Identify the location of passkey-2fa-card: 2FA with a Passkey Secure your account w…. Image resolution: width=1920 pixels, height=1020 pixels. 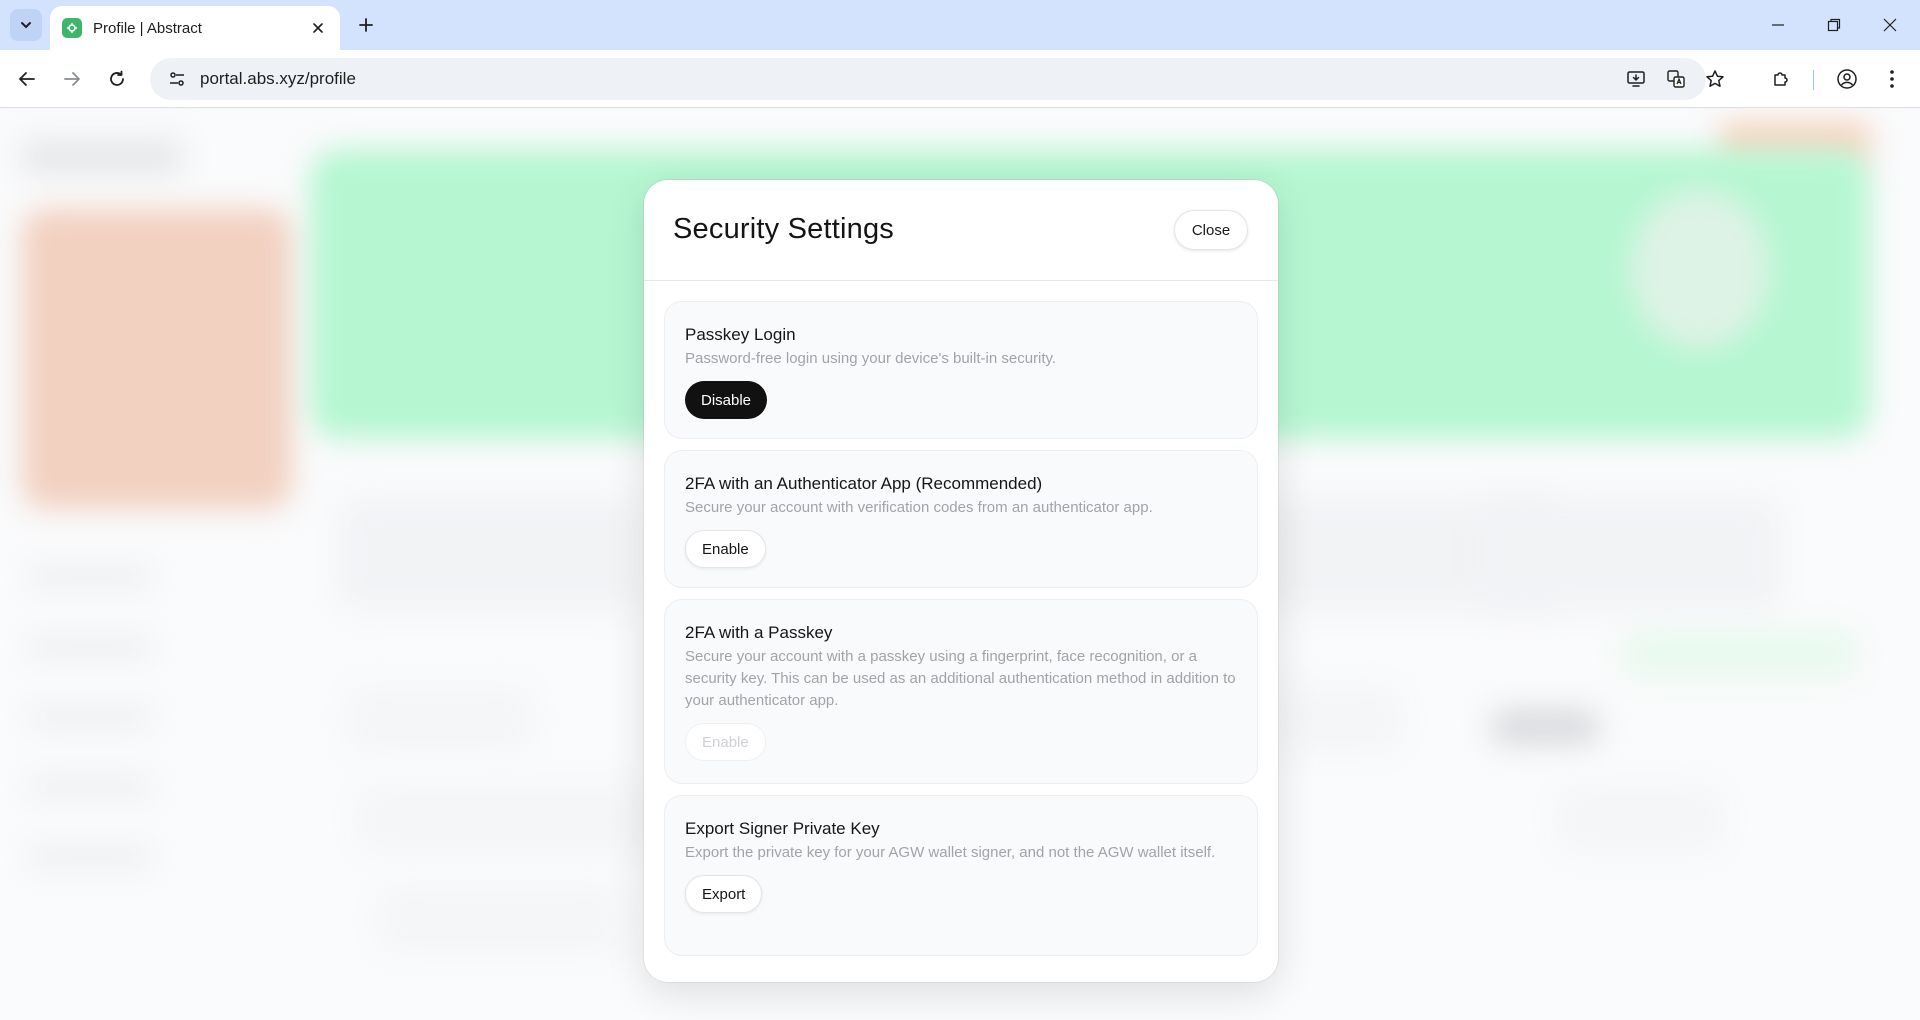
(961, 691).